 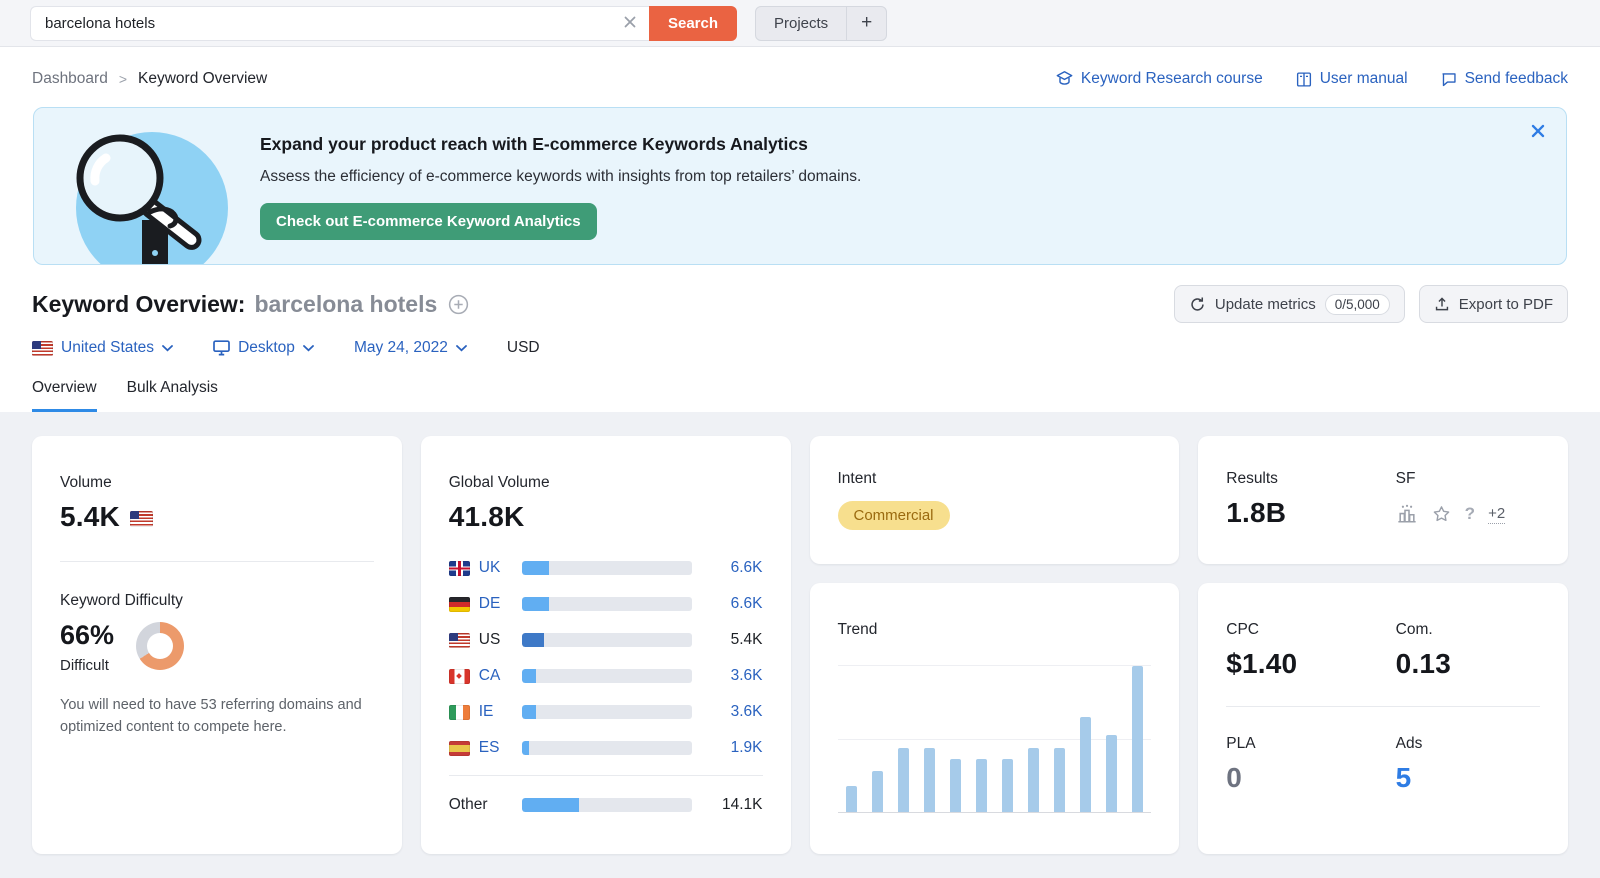 I want to click on filter-row: United States Desktop May 24, 2022 USD, so click(x=800, y=340).